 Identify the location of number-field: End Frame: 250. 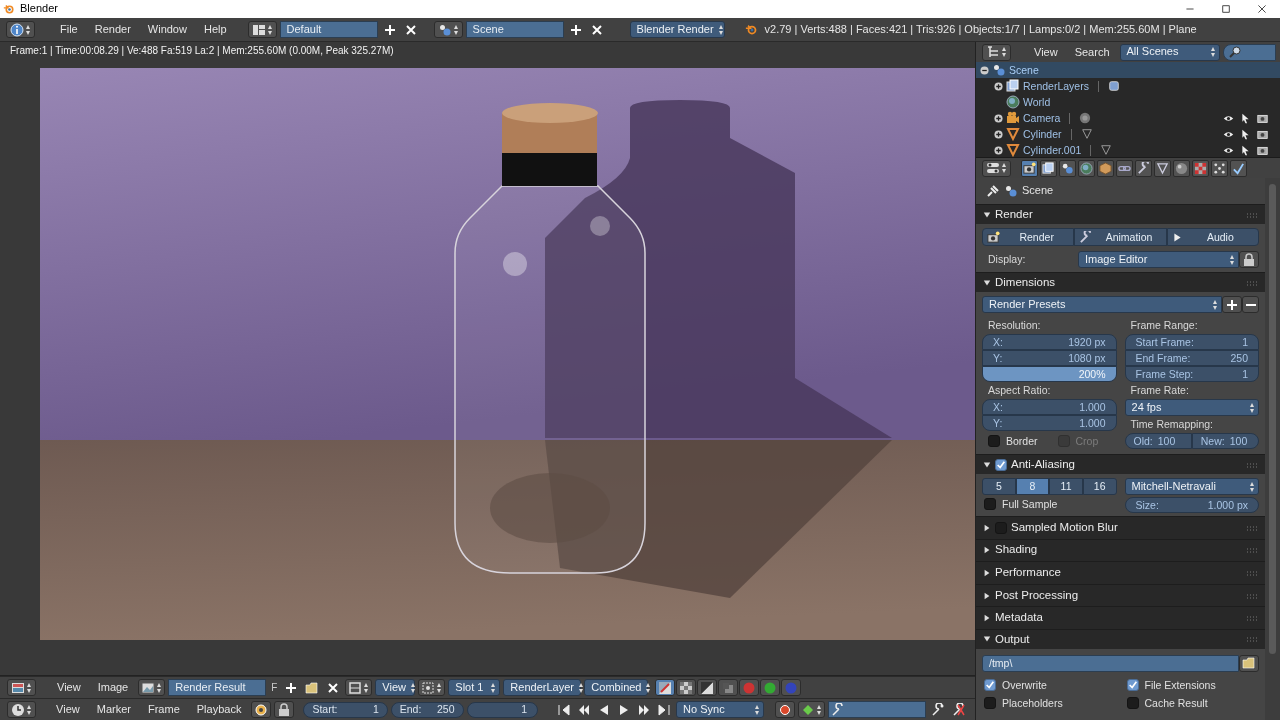
(1192, 358).